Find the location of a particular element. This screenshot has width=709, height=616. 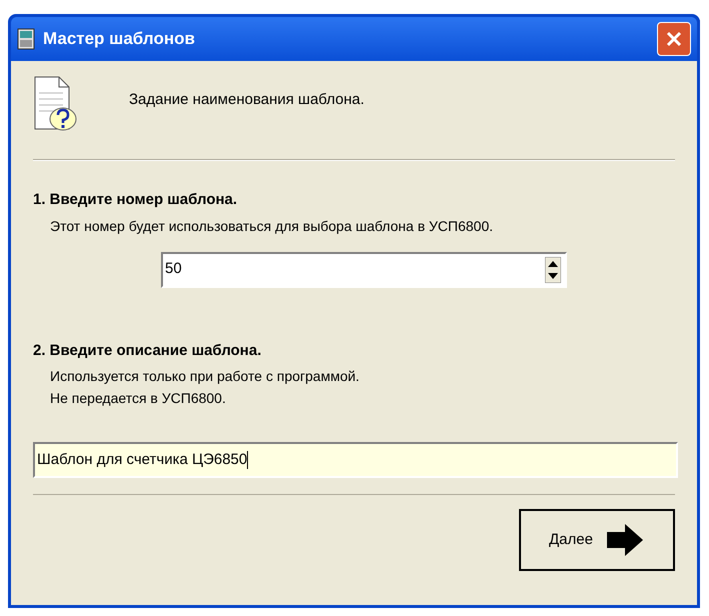

header-text: Задание наименования шаблона. is located at coordinates (246, 100).